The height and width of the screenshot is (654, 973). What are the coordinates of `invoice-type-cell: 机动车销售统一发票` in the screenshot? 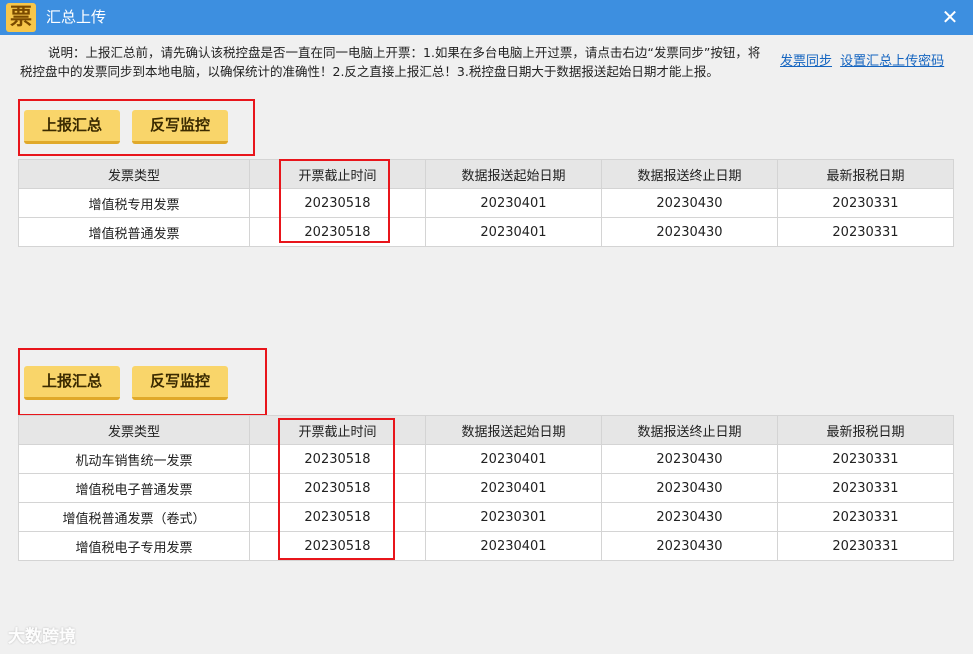 It's located at (134, 459).